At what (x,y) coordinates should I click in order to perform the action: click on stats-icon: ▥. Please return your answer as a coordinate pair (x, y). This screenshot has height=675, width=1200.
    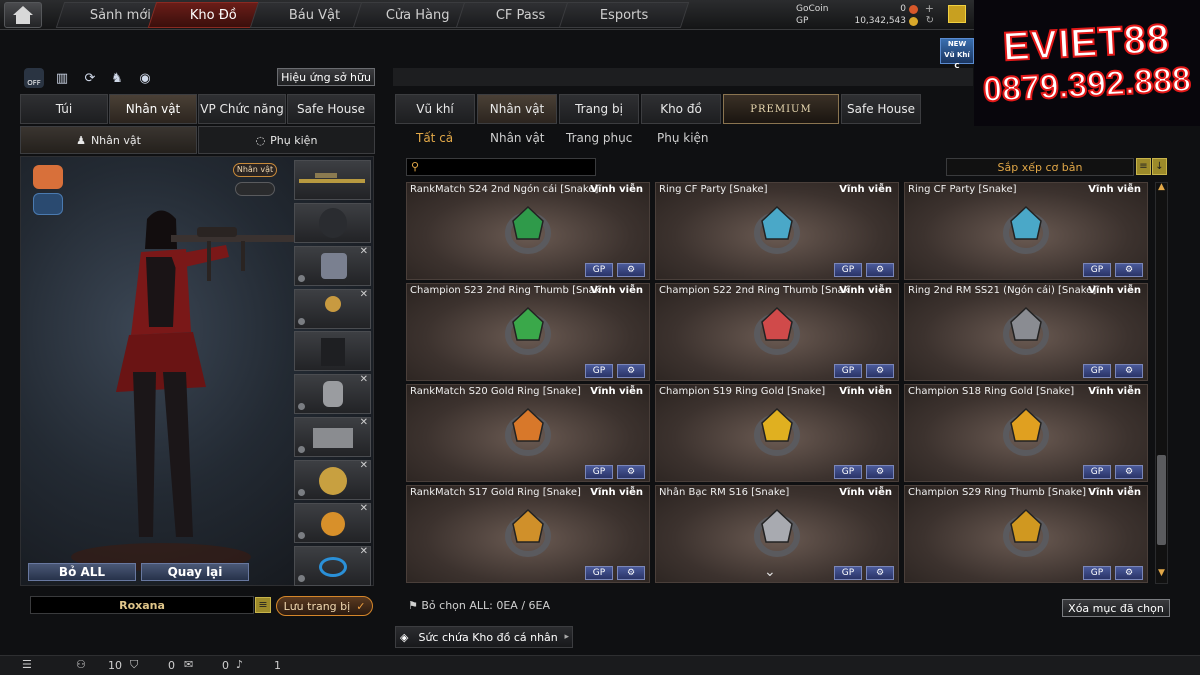
    Looking at the image, I should click on (62, 78).